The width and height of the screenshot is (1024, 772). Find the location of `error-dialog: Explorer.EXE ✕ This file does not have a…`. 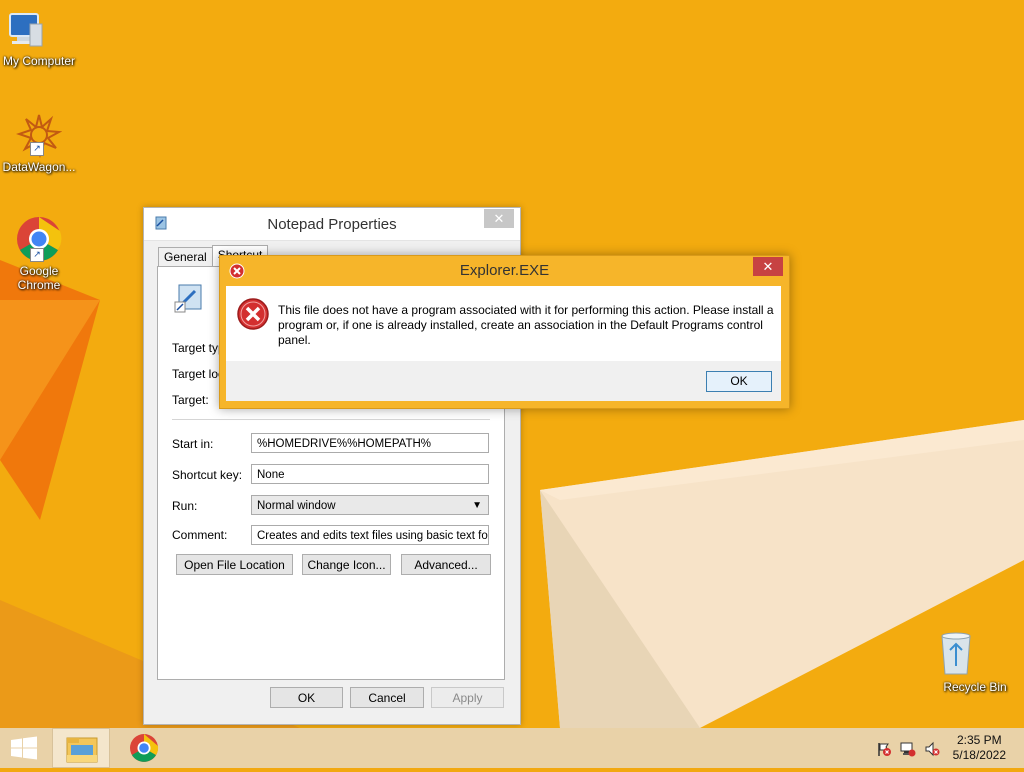

error-dialog: Explorer.EXE ✕ This file does not have a… is located at coordinates (504, 332).